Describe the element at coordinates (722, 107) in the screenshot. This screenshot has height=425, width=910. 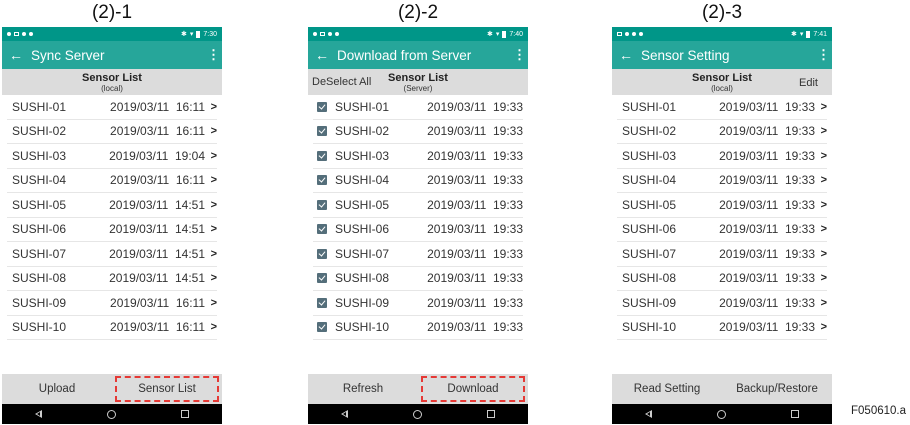
I see `list-item: SUSHI-01 2019/03/11 19:33 >` at that location.